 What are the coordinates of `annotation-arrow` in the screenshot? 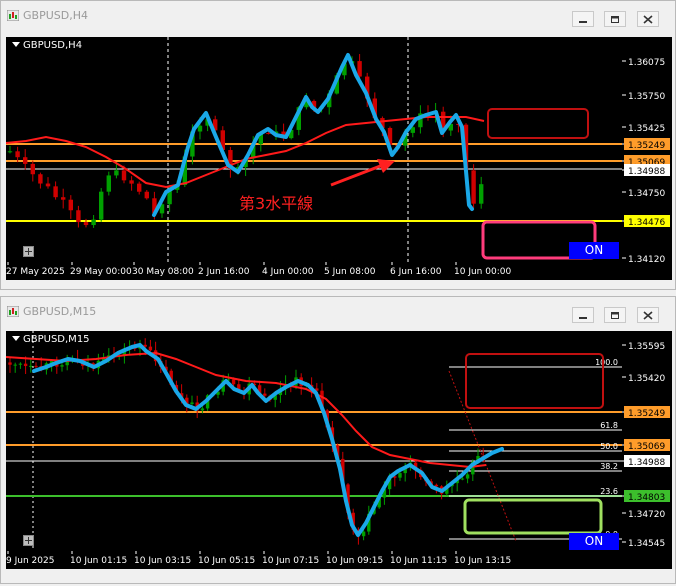 It's located at (357, 175).